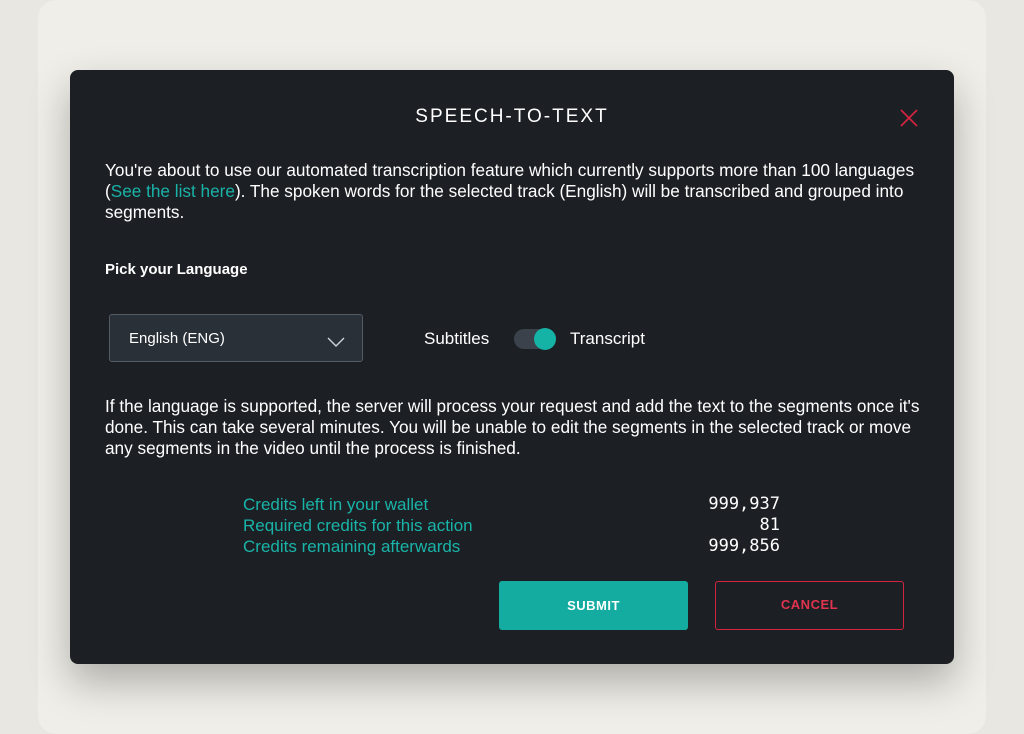 The height and width of the screenshot is (734, 1024). I want to click on chevron-down-icon, so click(336, 340).